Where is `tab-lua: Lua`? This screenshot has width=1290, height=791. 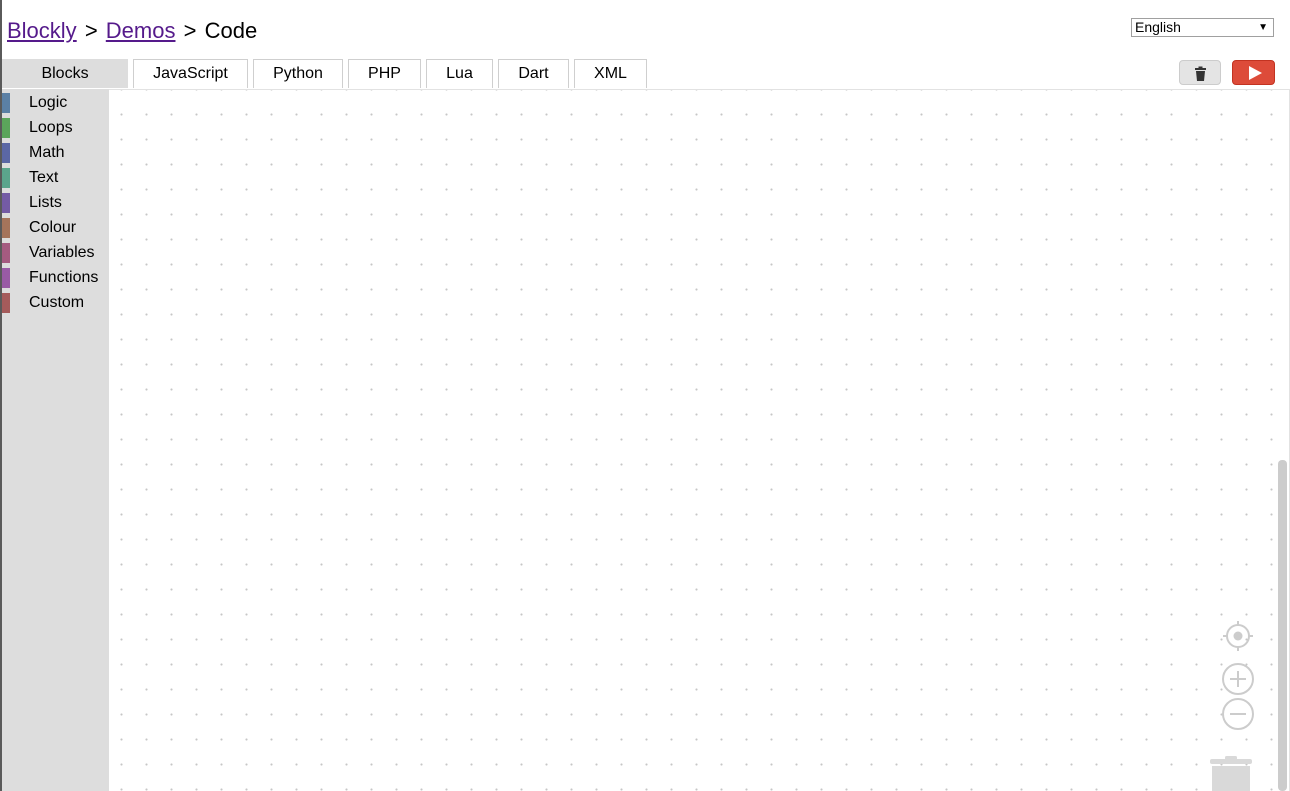
tab-lua: Lua is located at coordinates (459, 73).